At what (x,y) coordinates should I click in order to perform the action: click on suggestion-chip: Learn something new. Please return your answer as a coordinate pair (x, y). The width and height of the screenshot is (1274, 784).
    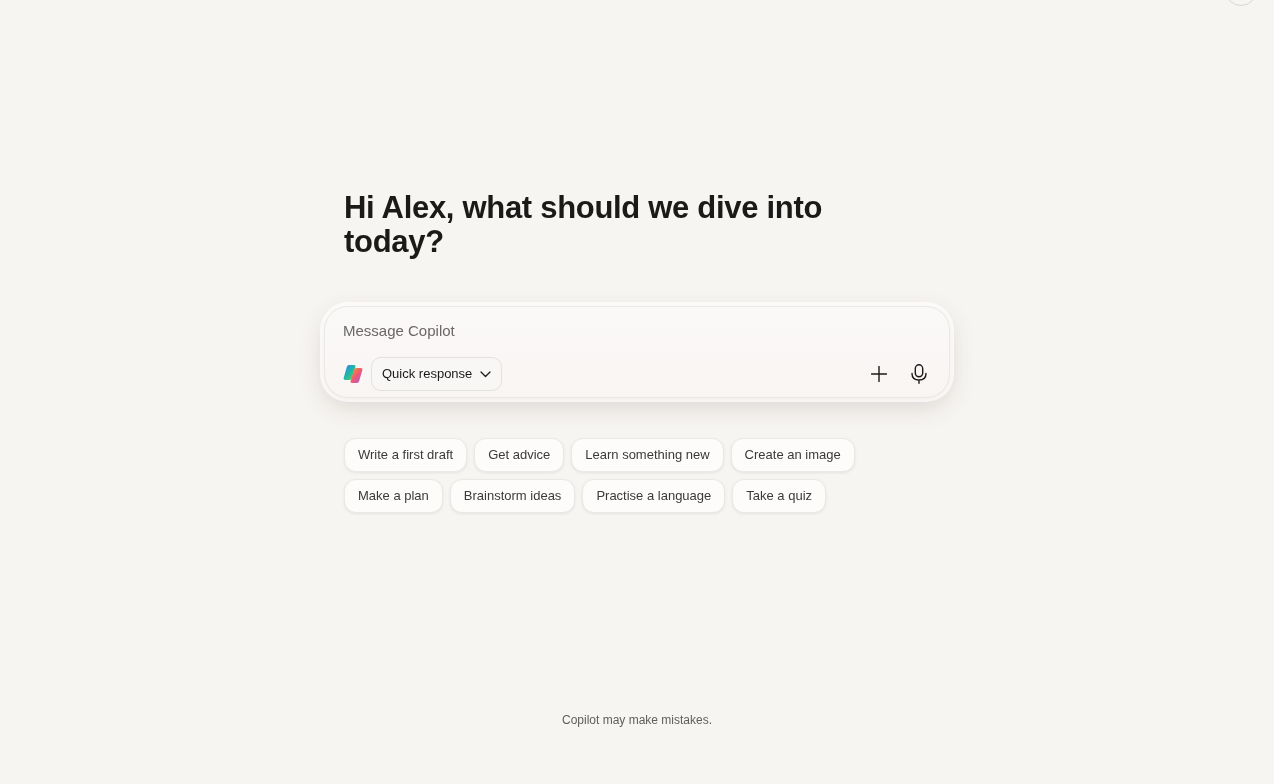
    Looking at the image, I should click on (647, 455).